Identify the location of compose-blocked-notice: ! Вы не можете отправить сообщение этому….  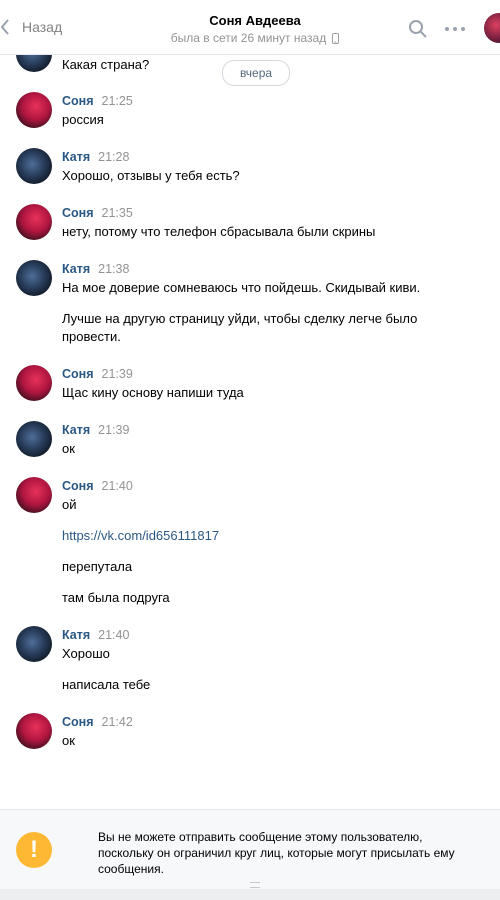
(250, 849).